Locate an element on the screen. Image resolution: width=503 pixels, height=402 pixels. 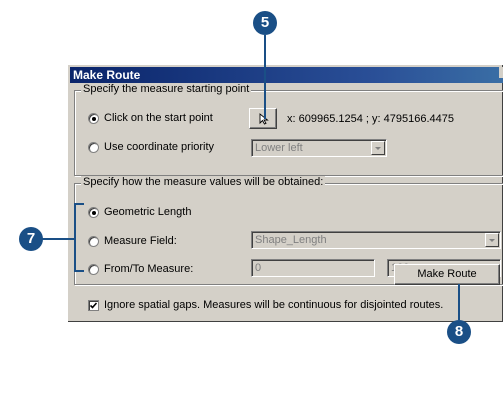
start-point-coordinates: x: 609965.1254 ; y: 4795166.4475 is located at coordinates (370, 119).